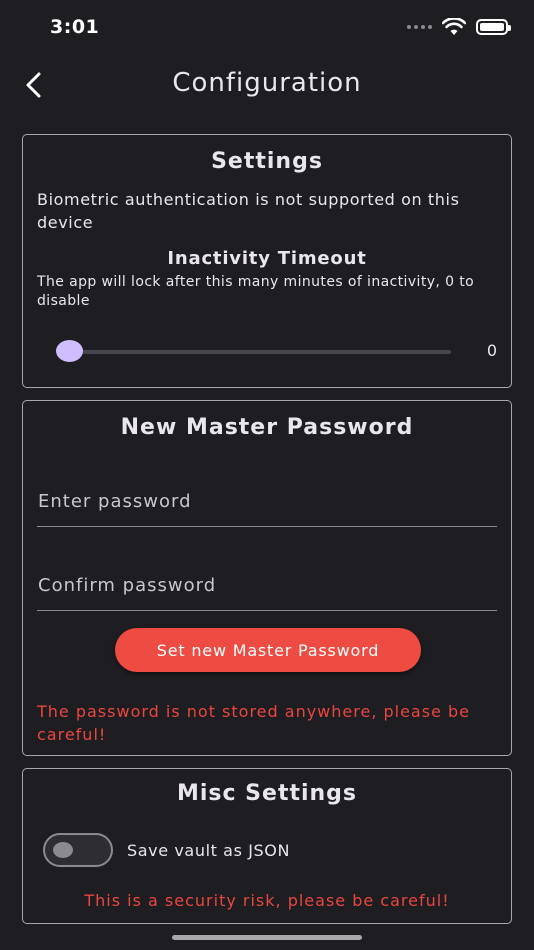 The image size is (534, 950). Describe the element at coordinates (267, 427) in the screenshot. I see `new-password-title: New Master Password` at that location.